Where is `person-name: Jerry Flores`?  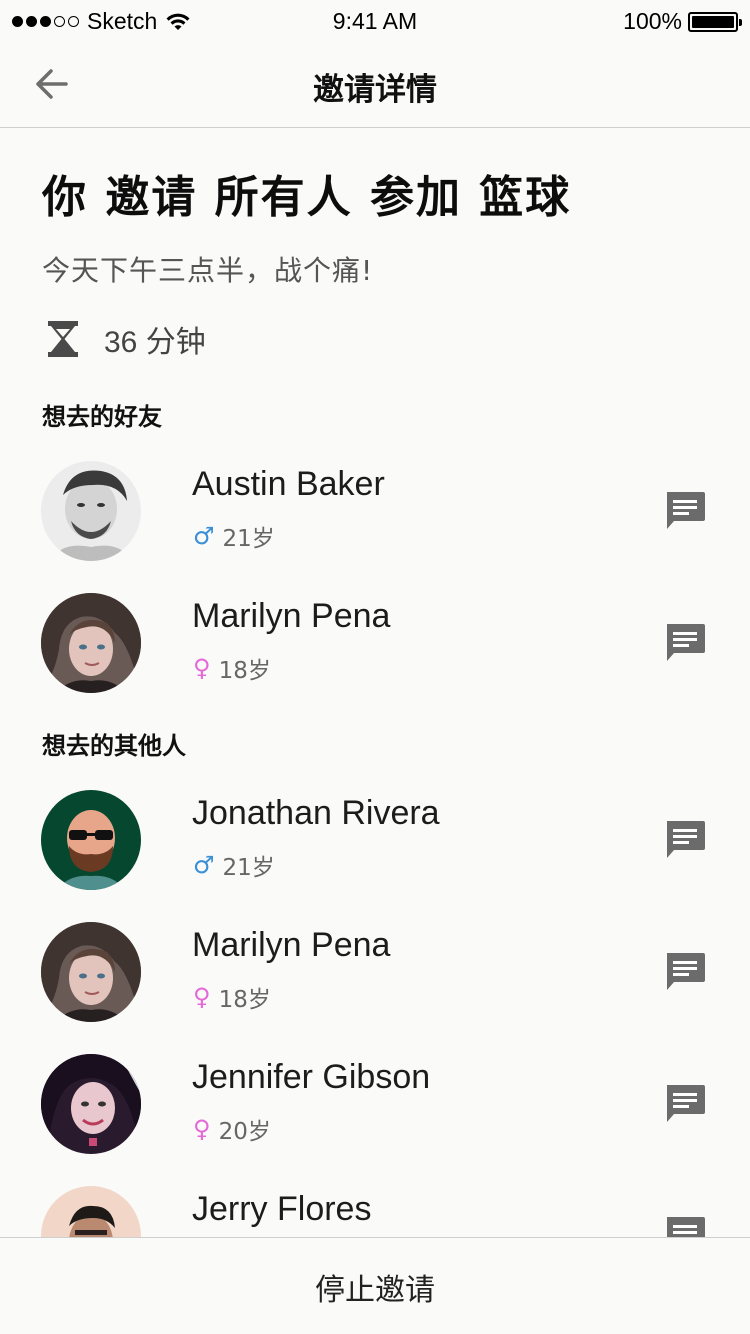 person-name: Jerry Flores is located at coordinates (282, 1209).